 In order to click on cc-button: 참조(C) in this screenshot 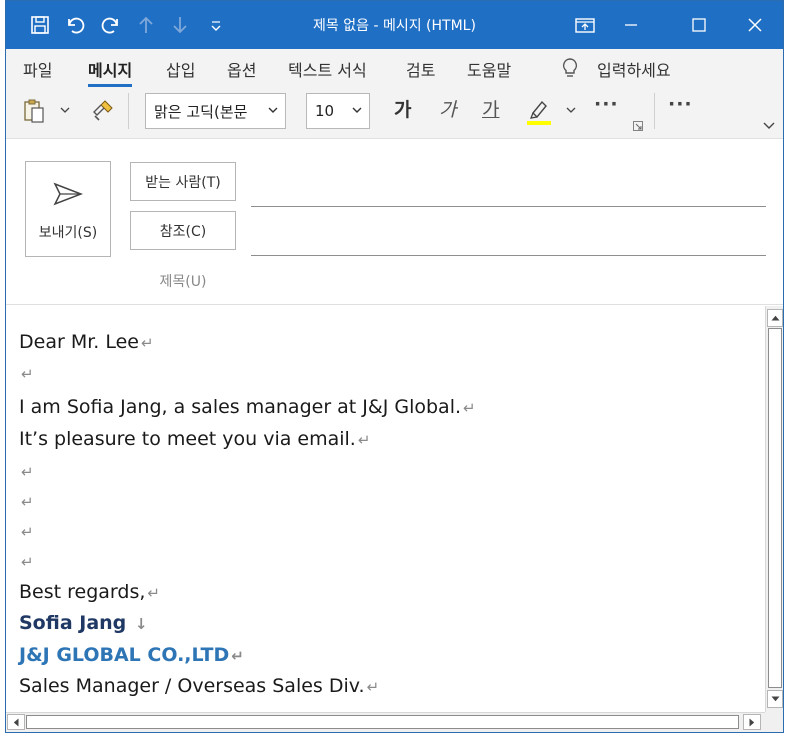, I will do `click(183, 230)`.